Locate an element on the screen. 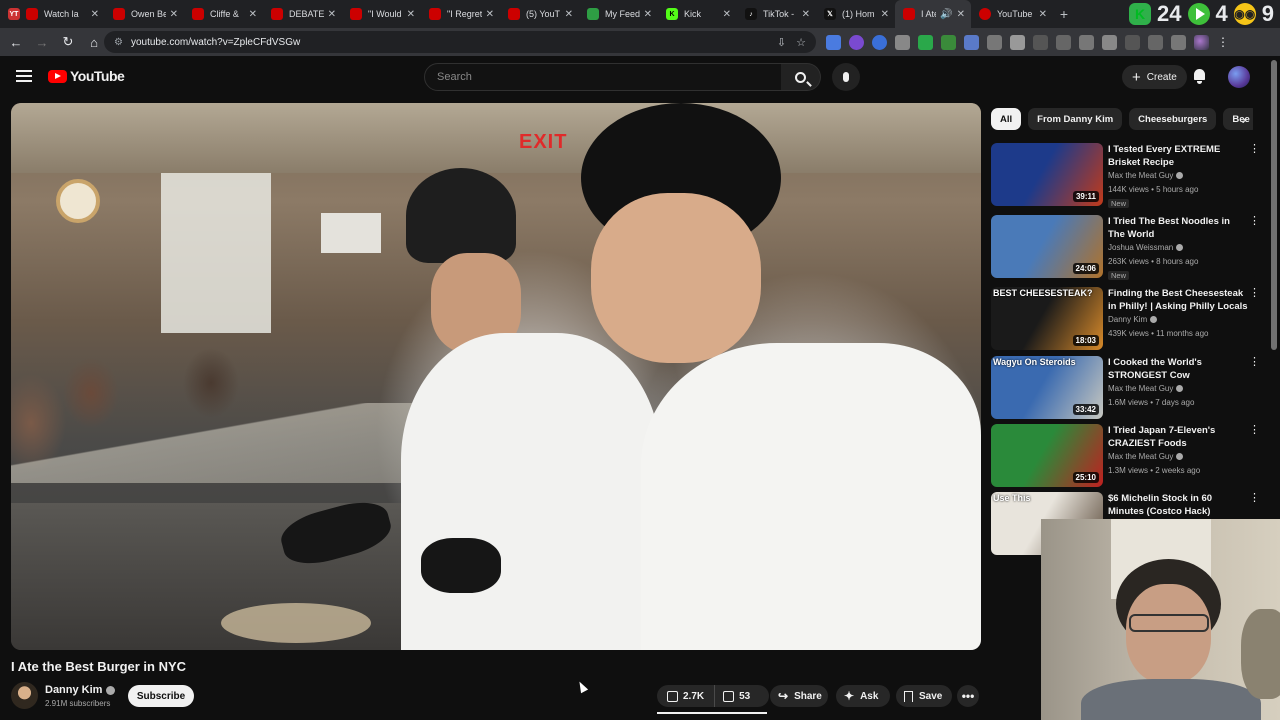 Image resolution: width=1280 pixels, height=720 pixels. video-thumbnail: 25:10 is located at coordinates (1047, 455).